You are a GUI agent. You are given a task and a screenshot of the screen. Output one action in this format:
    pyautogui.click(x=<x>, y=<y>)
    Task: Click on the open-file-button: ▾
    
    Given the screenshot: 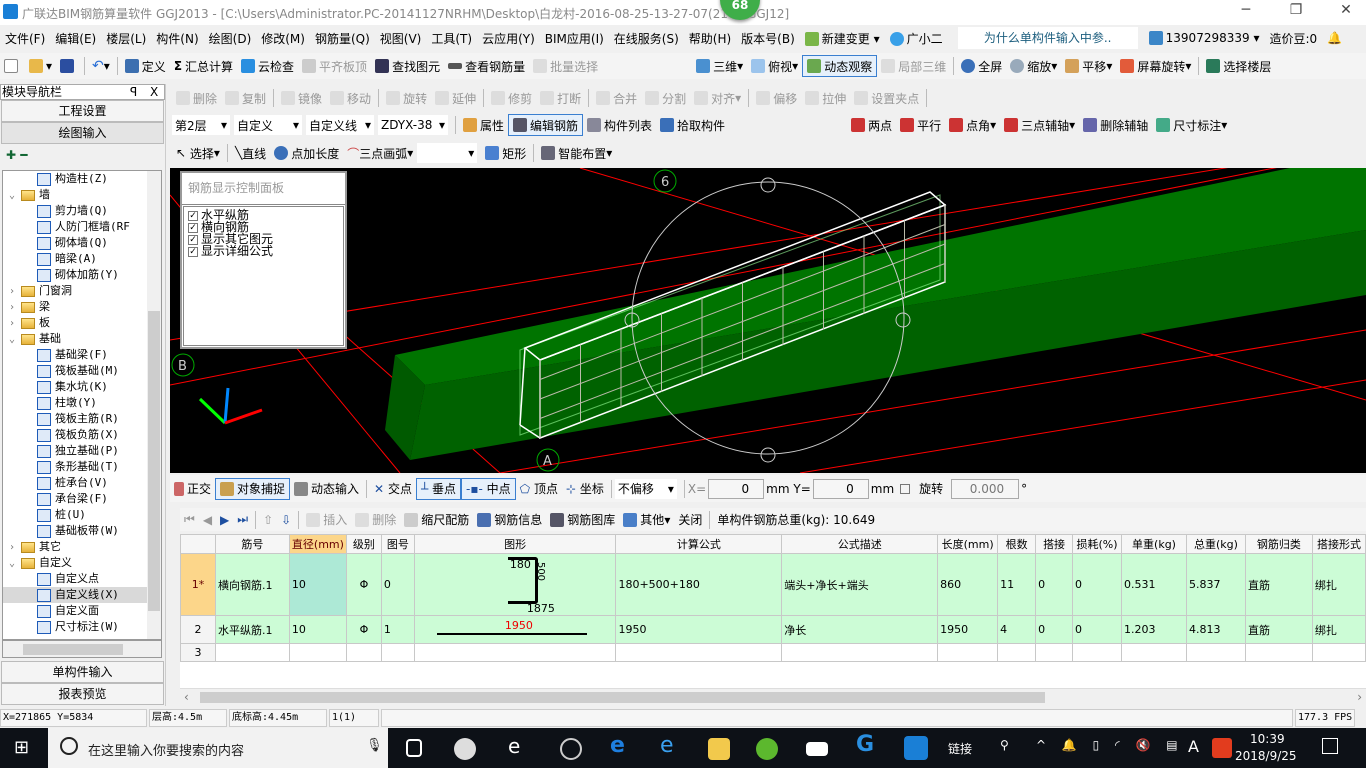 What is the action you would take?
    pyautogui.click(x=40, y=66)
    